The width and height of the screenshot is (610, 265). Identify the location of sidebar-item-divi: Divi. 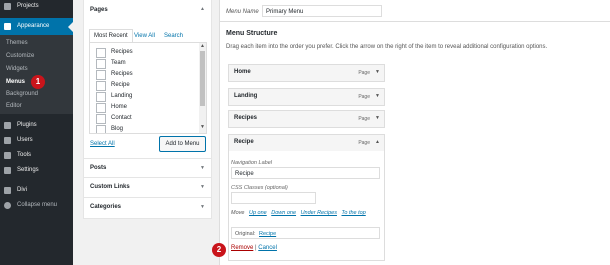
(36, 190).